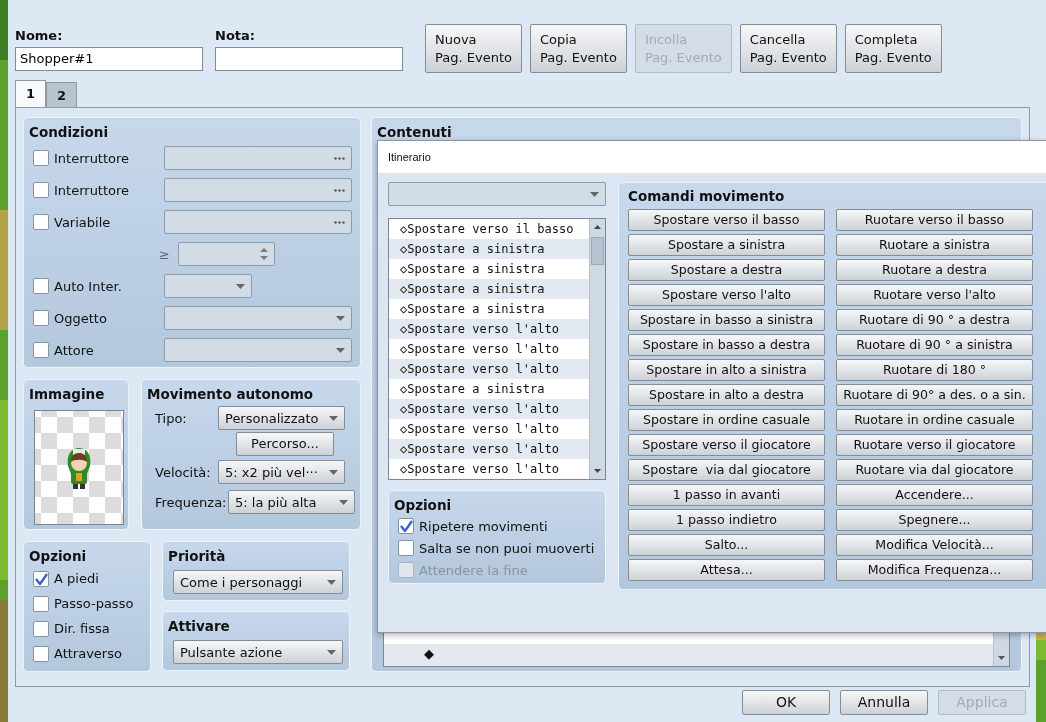 This screenshot has width=1046, height=722. Describe the element at coordinates (79, 468) in the screenshot. I see `image-preview` at that location.